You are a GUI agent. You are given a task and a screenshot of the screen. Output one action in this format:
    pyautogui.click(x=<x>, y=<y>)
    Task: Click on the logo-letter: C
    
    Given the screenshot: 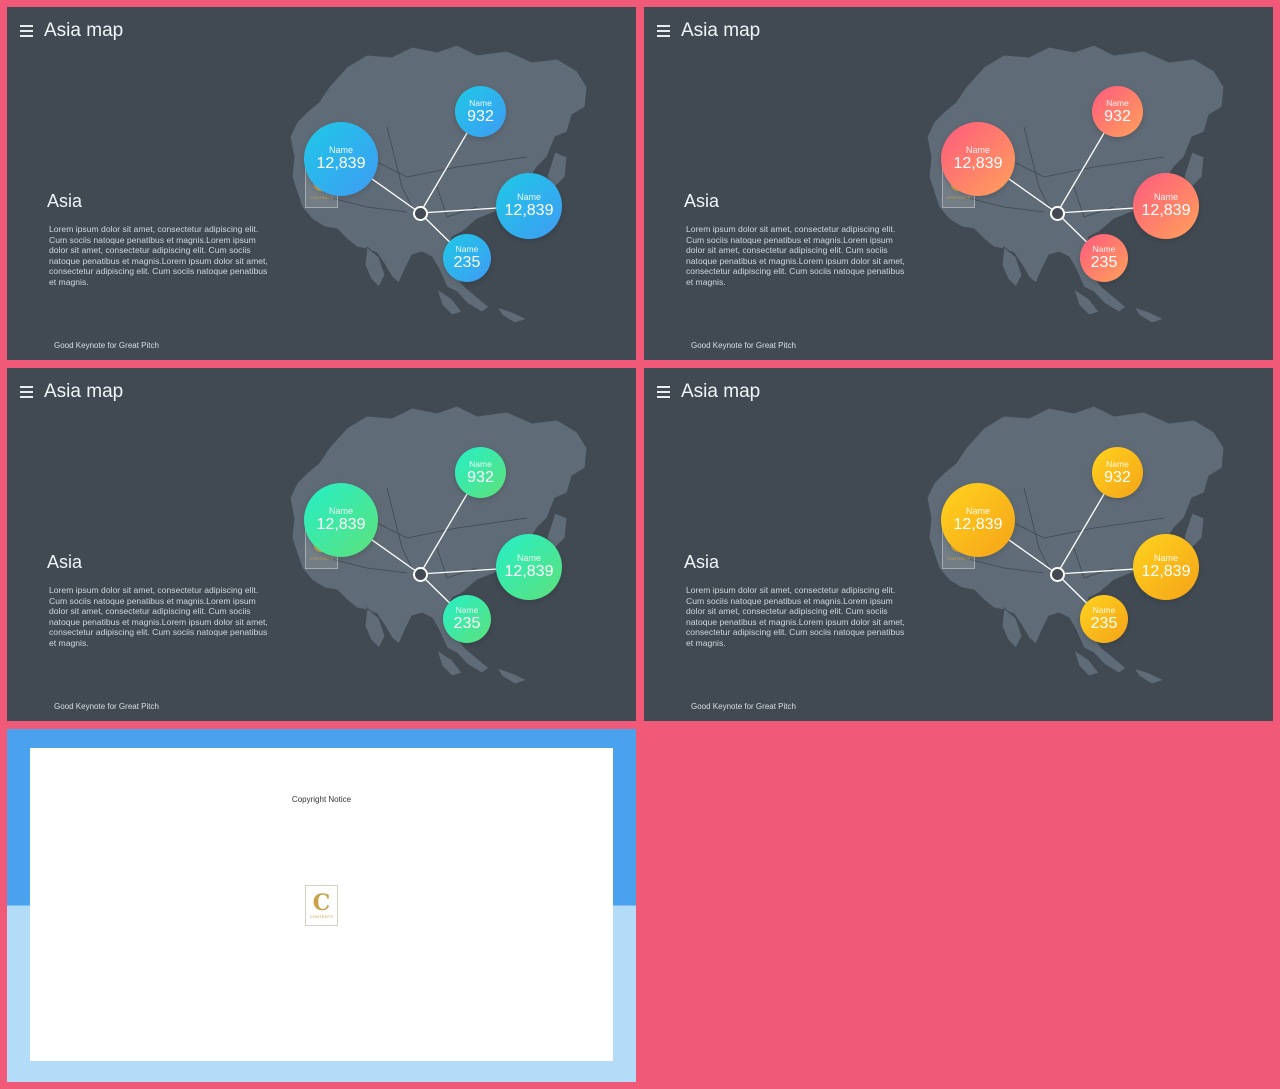 What is the action you would take?
    pyautogui.click(x=321, y=903)
    